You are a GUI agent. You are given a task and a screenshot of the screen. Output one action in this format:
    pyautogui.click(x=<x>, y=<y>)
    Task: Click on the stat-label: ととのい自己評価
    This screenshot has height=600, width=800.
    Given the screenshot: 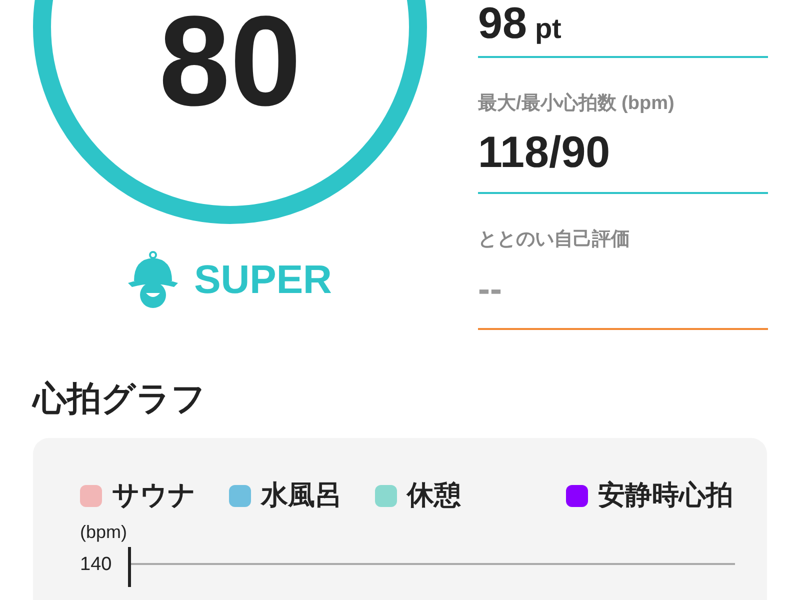 What is the action you would take?
    pyautogui.click(x=554, y=239)
    